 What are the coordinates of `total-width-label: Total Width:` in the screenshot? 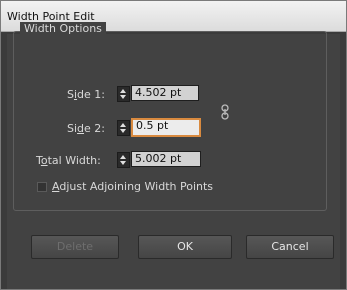 It's located at (68, 160).